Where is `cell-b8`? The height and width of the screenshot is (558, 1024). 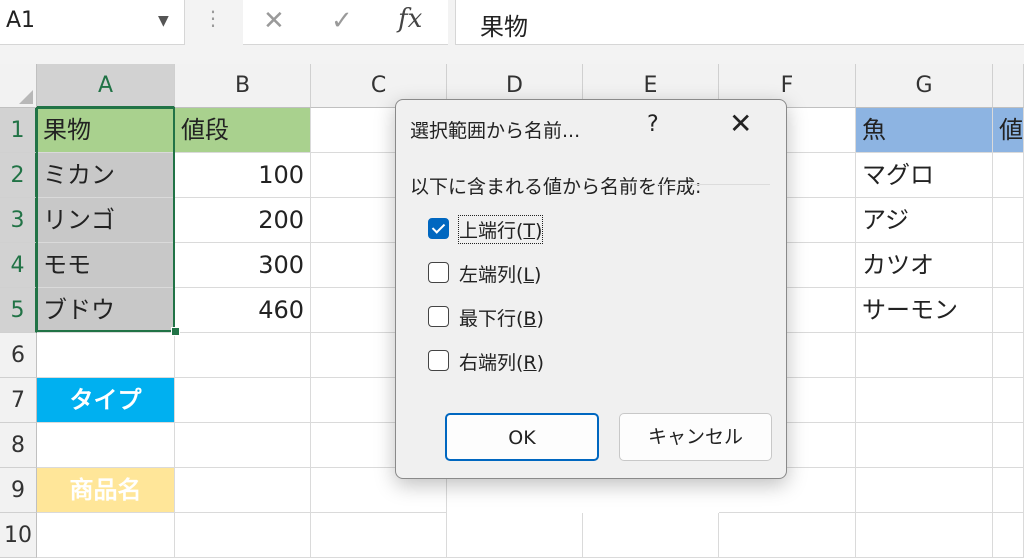
cell-b8 is located at coordinates (243, 445).